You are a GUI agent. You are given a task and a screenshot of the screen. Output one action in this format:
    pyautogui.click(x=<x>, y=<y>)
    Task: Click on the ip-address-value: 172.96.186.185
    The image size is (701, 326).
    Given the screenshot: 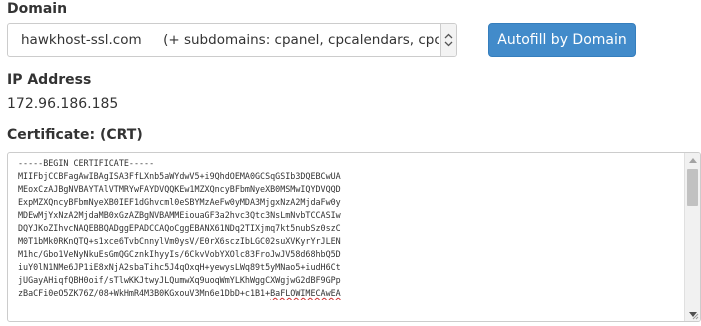 What is the action you would take?
    pyautogui.click(x=63, y=104)
    